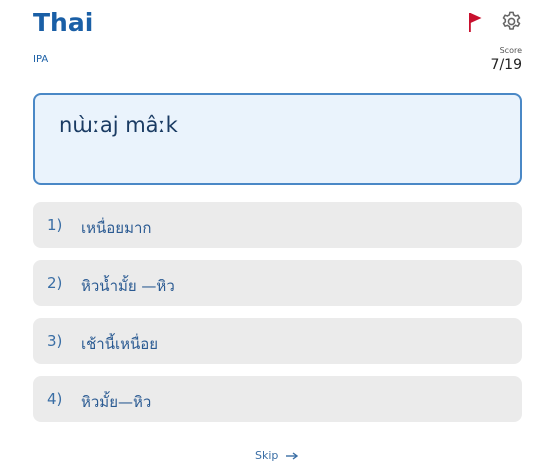 The image size is (550, 474). What do you see at coordinates (55, 341) in the screenshot?
I see `option-number: 3)` at bounding box center [55, 341].